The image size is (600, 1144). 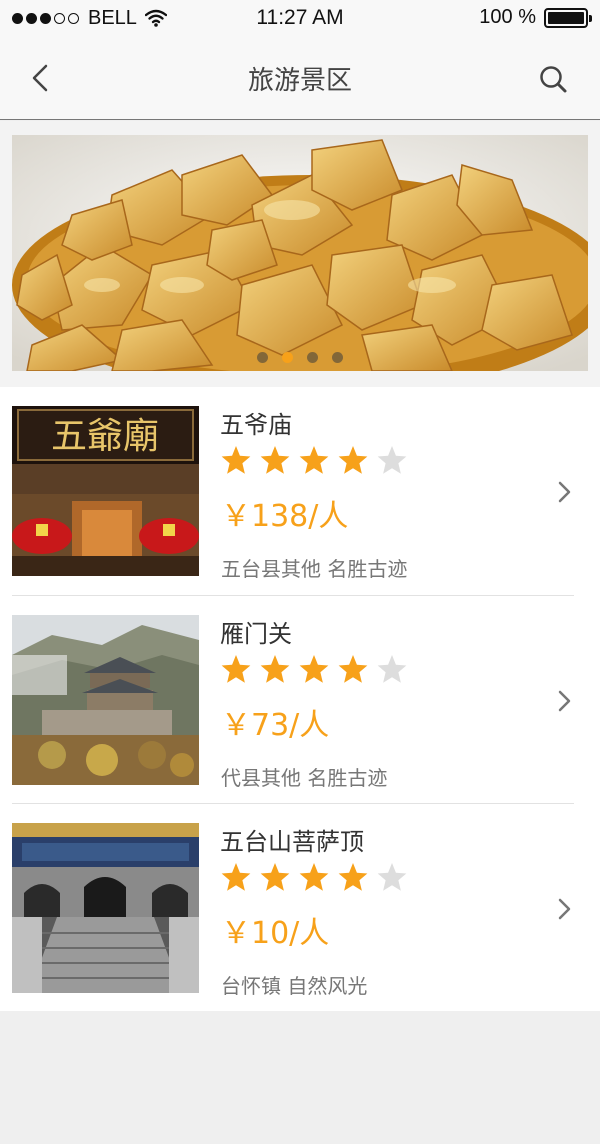 I want to click on spot-name: 五爷庙, so click(x=256, y=425).